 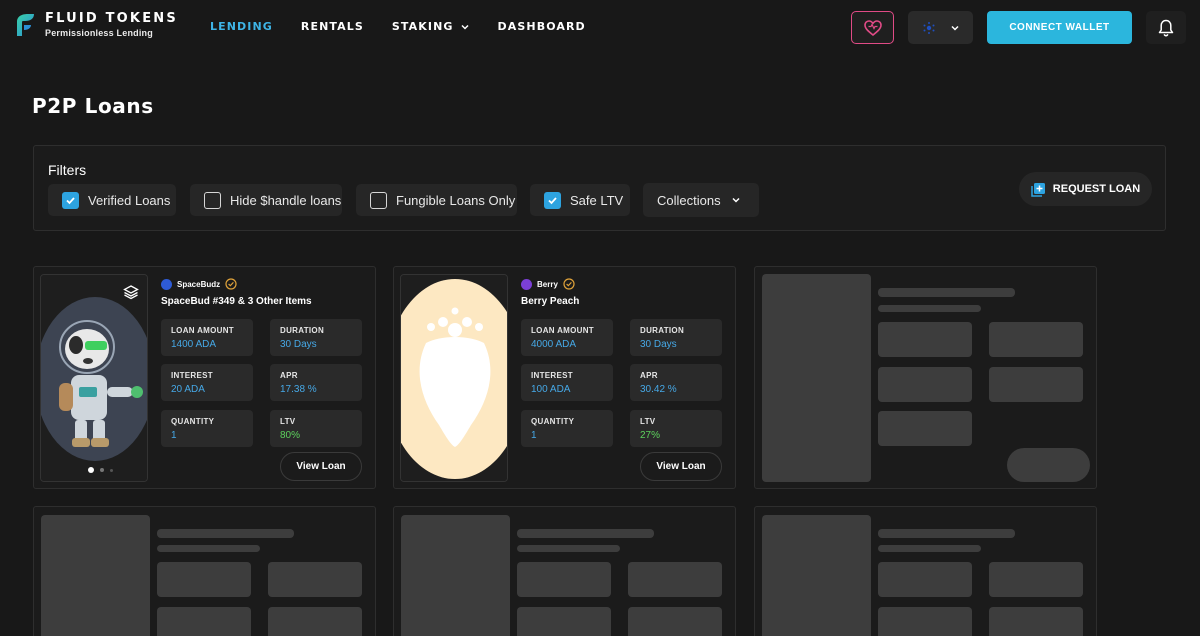 I want to click on page-title: P2P Loans, so click(x=93, y=106).